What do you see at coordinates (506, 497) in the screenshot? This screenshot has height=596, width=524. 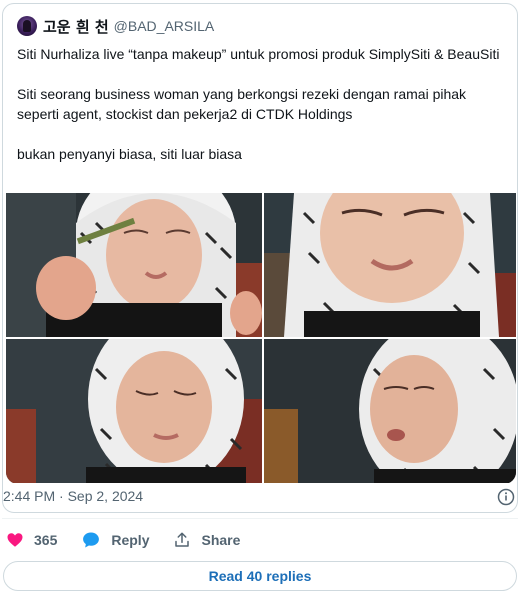 I see `info-icon` at bounding box center [506, 497].